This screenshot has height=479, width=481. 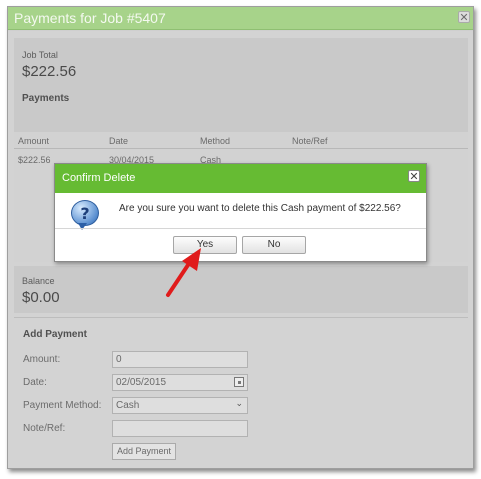 I want to click on table-header-divider, so click(x=241, y=148).